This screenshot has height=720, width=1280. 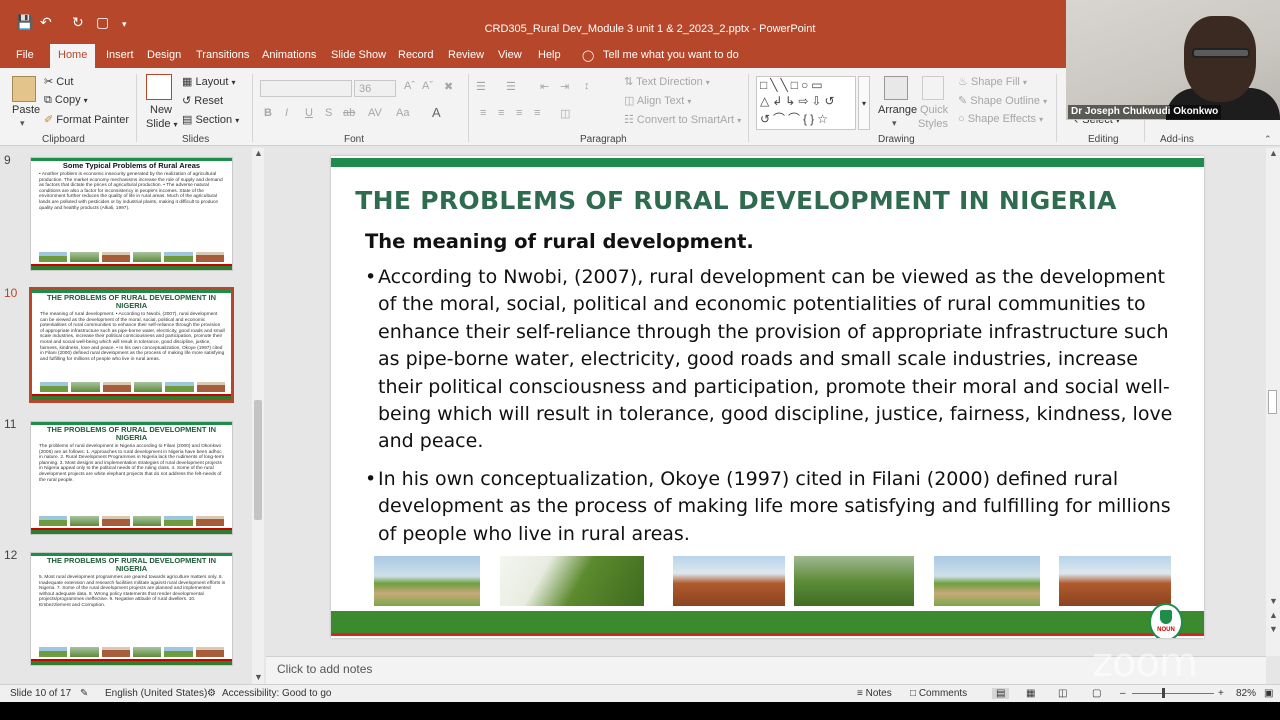 What do you see at coordinates (544, 86) in the screenshot?
I see `decrease-indent-icon: ⇤` at bounding box center [544, 86].